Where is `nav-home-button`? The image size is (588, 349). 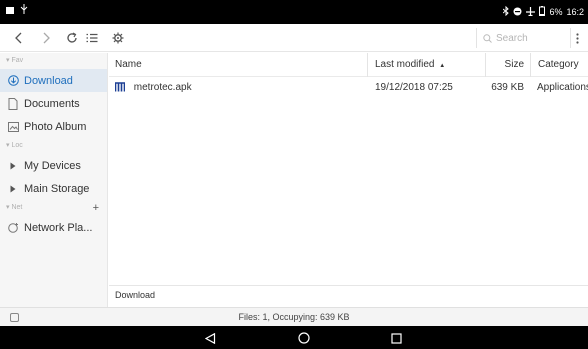 nav-home-button is located at coordinates (304, 338).